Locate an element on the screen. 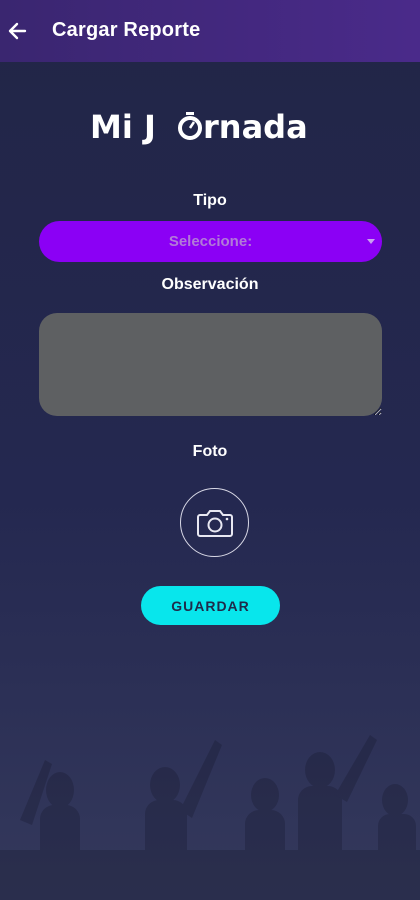 Image resolution: width=420 pixels, height=900 pixels. camera-button is located at coordinates (214, 522).